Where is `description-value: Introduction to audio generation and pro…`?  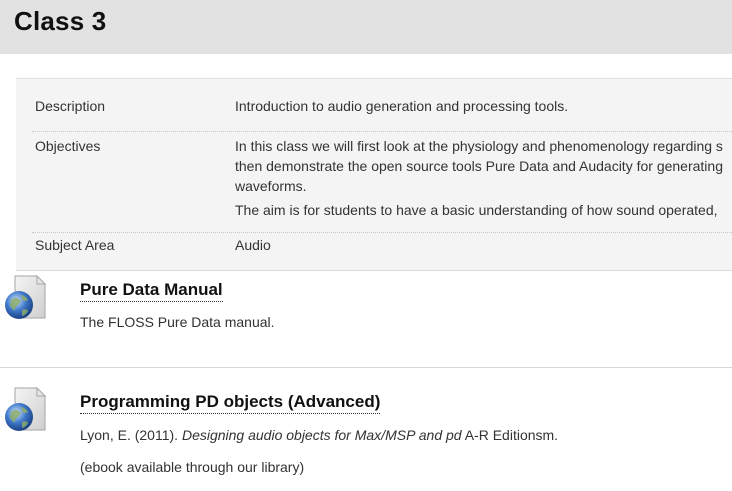 description-value: Introduction to audio generation and pro… is located at coordinates (402, 106).